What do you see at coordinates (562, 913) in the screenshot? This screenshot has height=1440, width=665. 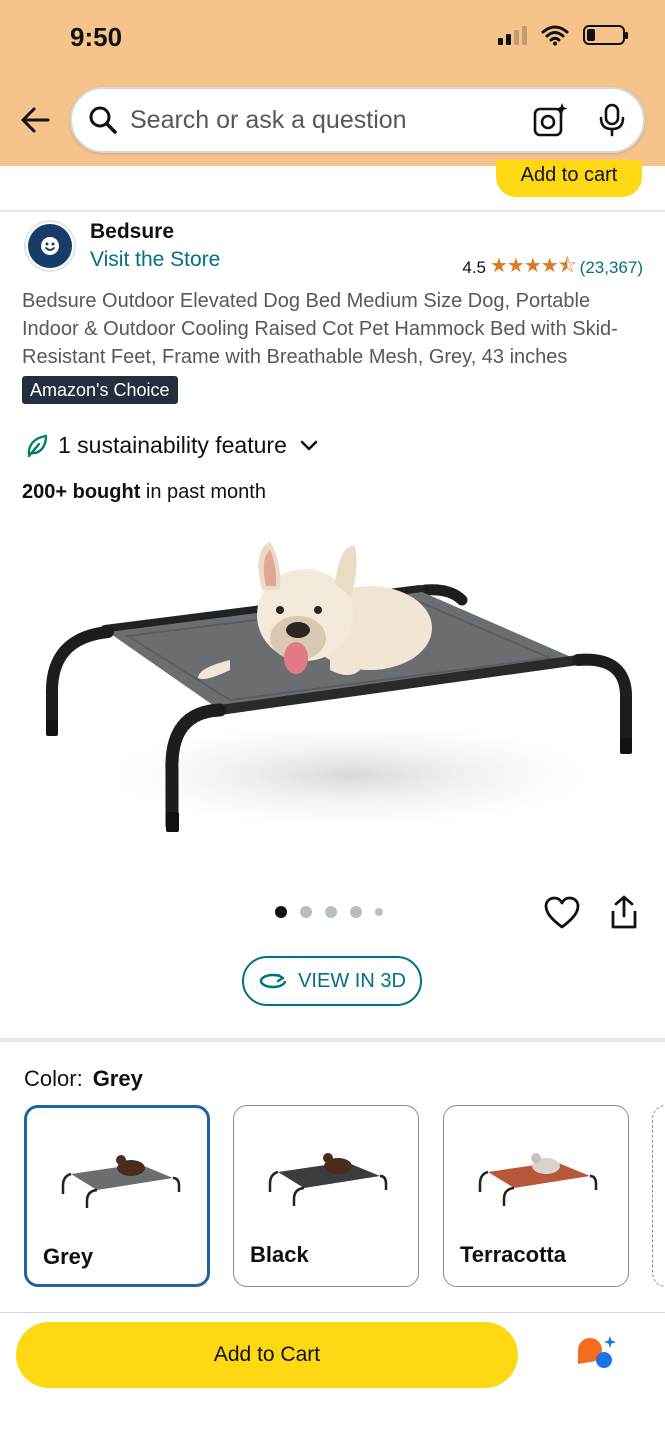 I see `heart-icon` at bounding box center [562, 913].